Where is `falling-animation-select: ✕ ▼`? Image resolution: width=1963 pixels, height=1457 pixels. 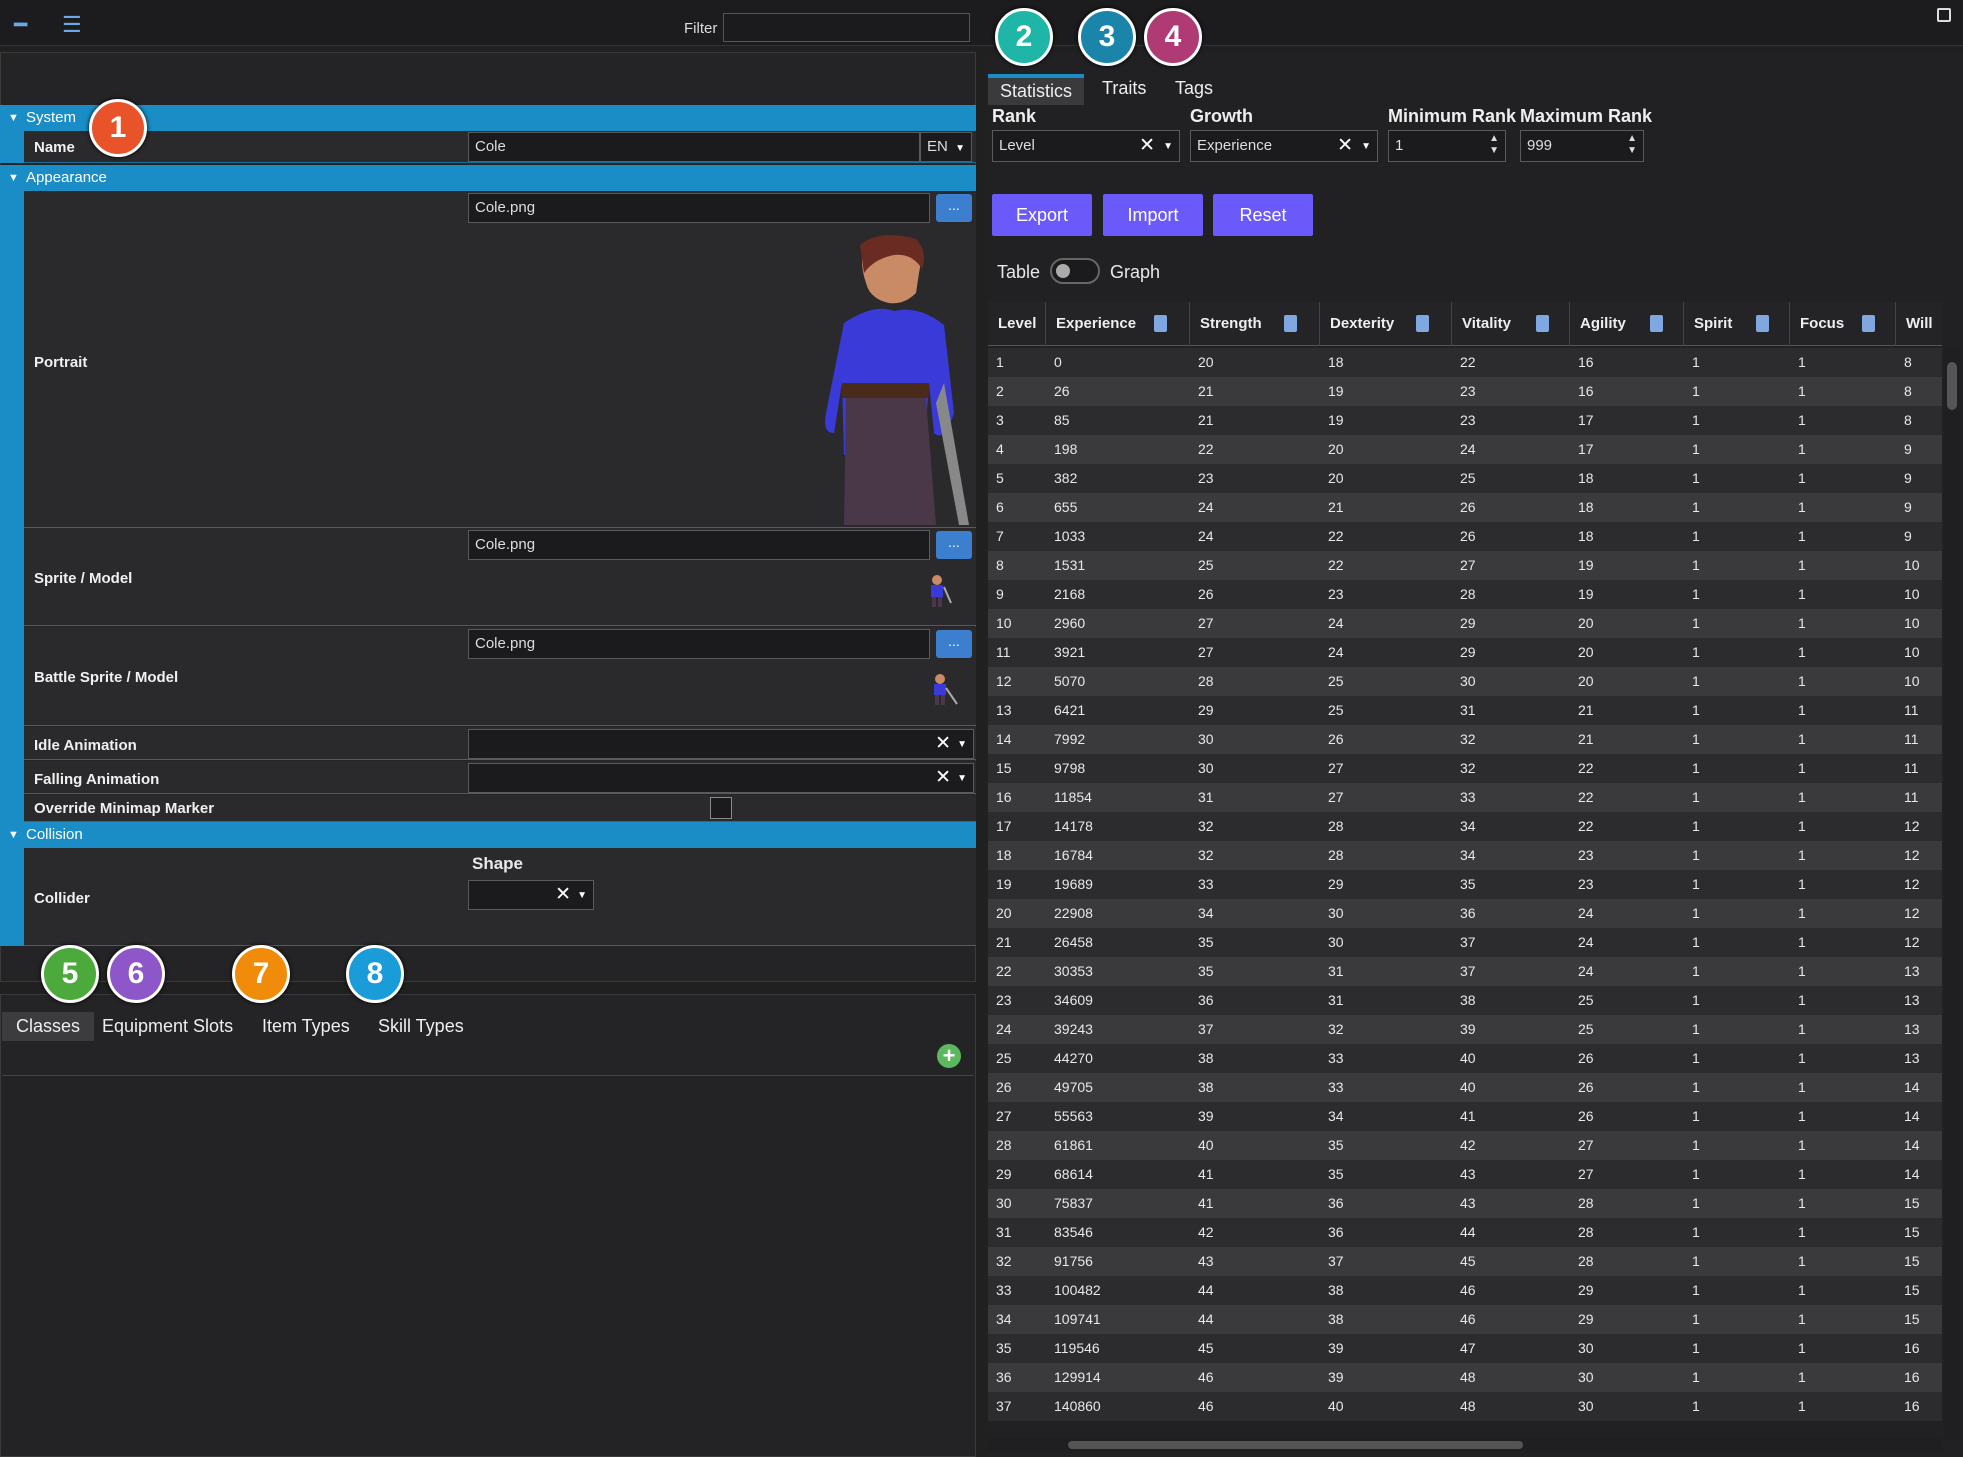
falling-animation-select: ✕ ▼ is located at coordinates (721, 778).